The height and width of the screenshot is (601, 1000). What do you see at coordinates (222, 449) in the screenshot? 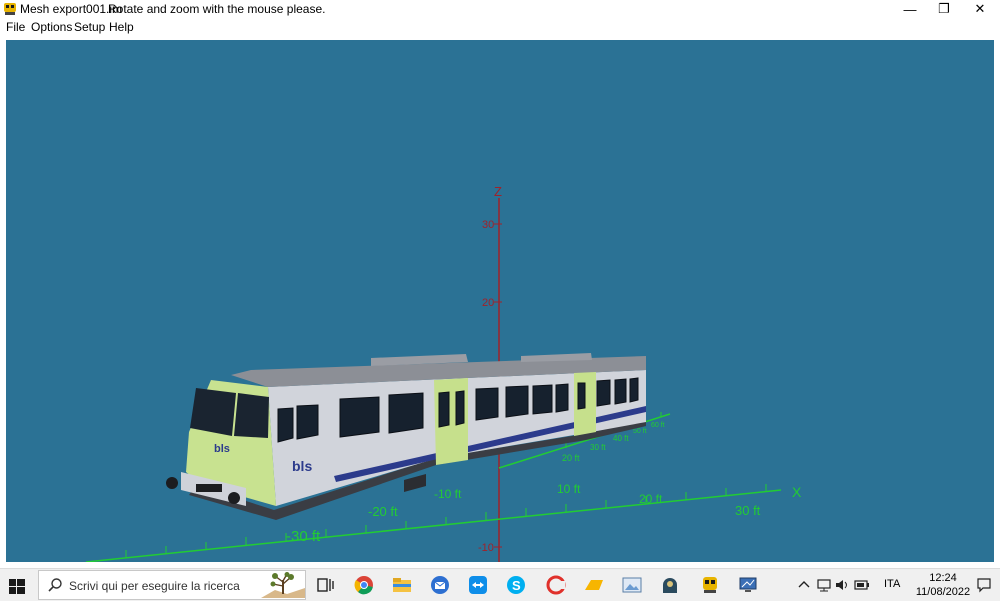
I see `train-logo-cab: bls` at bounding box center [222, 449].